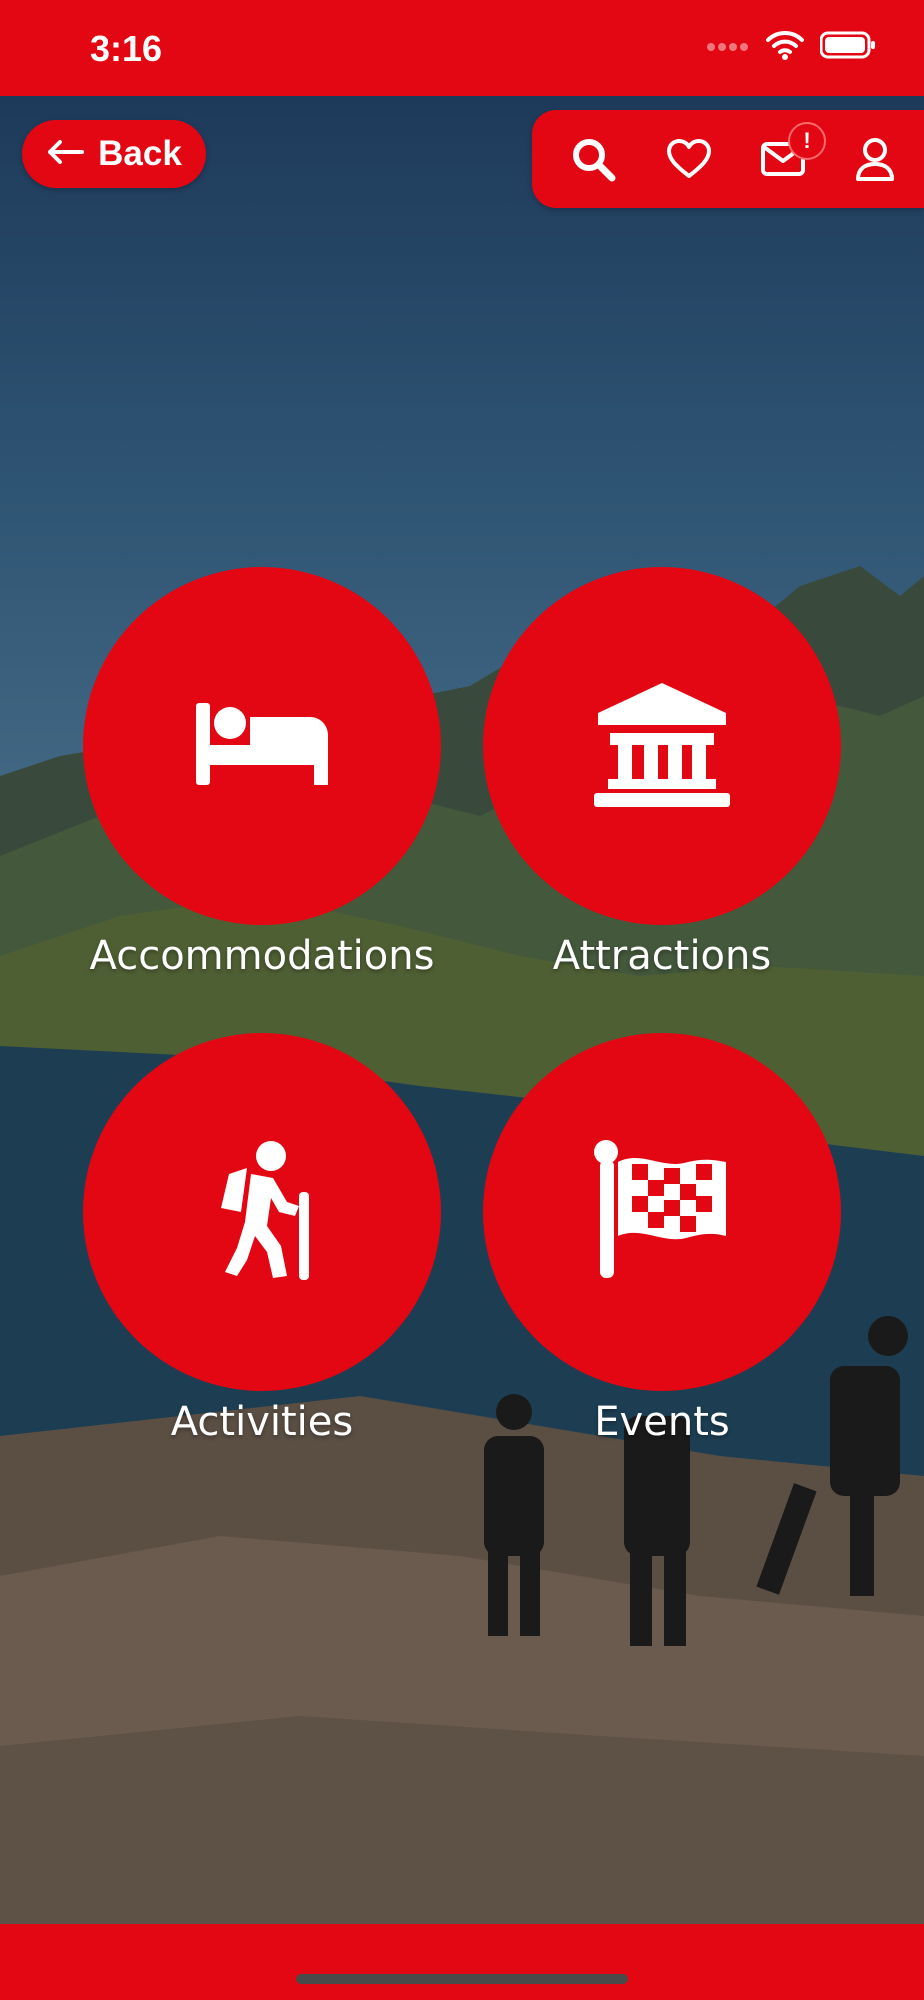 This screenshot has width=924, height=2000. I want to click on category-label: Activities, so click(262, 1422).